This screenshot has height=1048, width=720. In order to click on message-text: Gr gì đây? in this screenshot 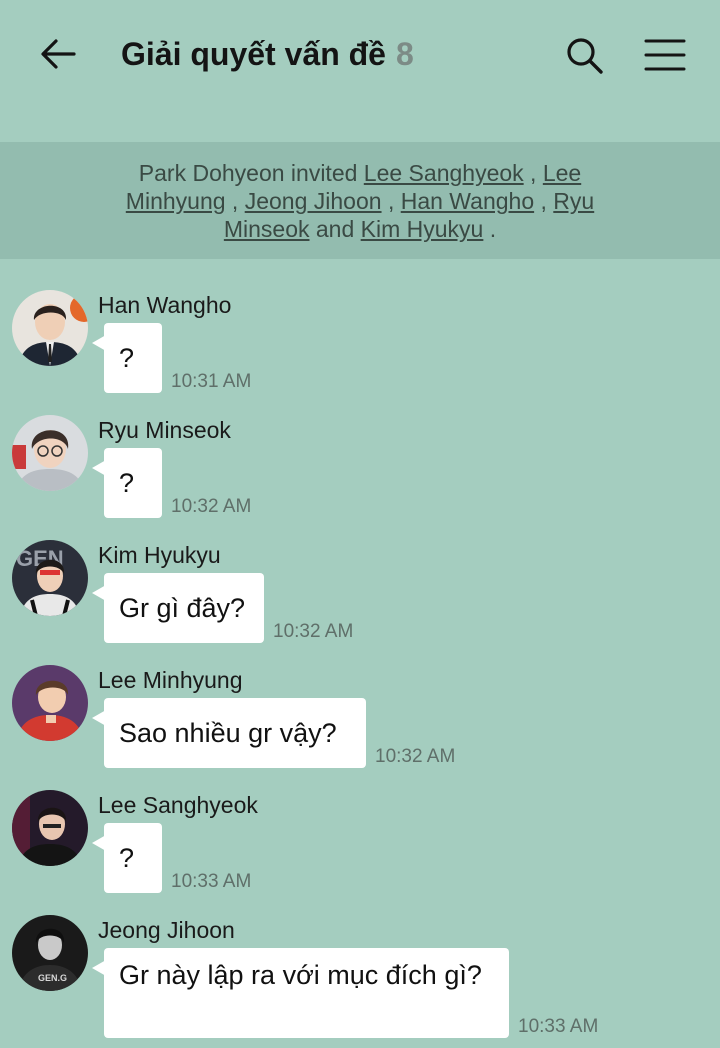, I will do `click(182, 608)`.